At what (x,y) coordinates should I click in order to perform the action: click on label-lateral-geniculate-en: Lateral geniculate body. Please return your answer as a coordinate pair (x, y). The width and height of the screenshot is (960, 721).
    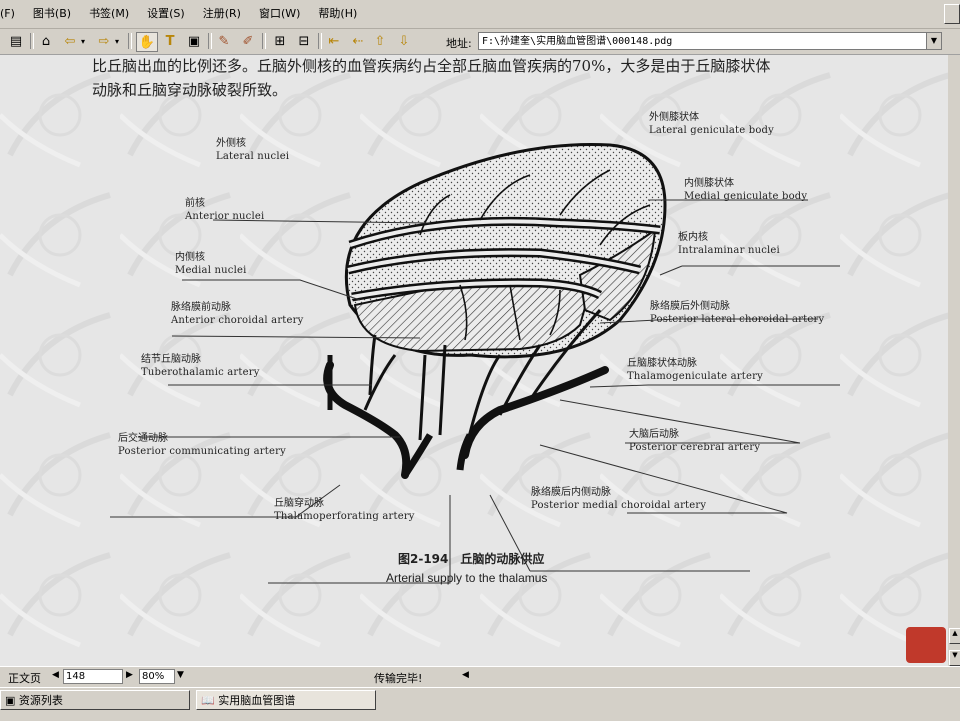
    Looking at the image, I should click on (712, 130).